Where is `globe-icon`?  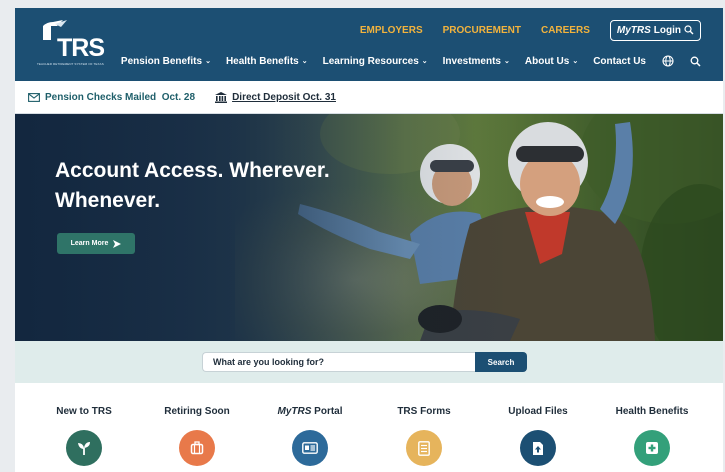 globe-icon is located at coordinates (668, 61).